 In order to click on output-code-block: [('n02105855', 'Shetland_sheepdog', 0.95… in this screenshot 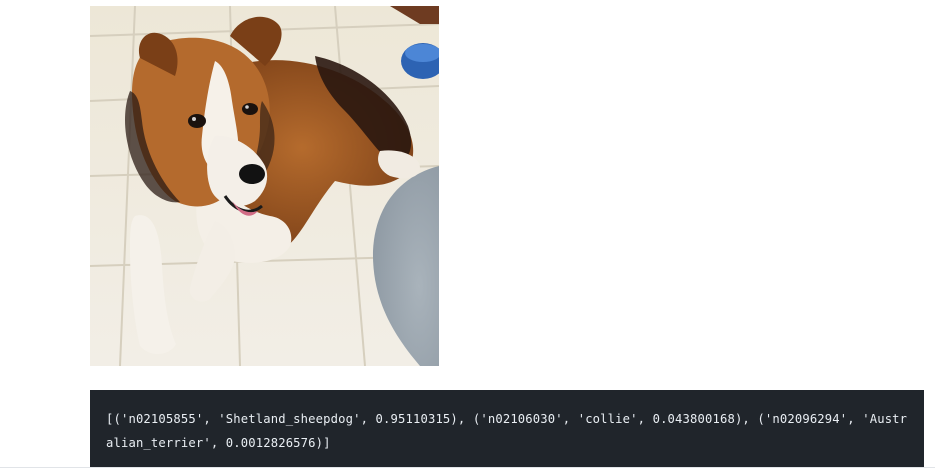, I will do `click(507, 428)`.